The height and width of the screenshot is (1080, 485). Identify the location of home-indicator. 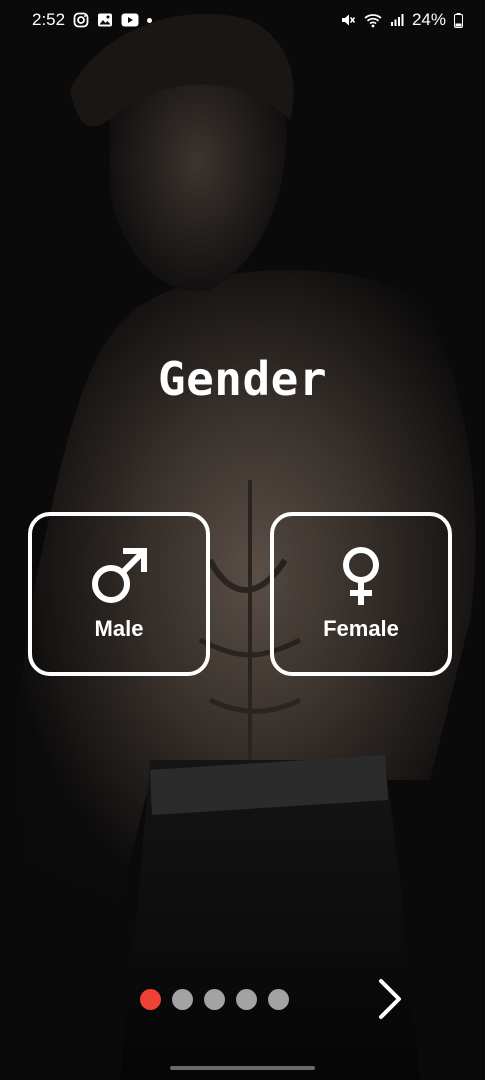
(242, 1068).